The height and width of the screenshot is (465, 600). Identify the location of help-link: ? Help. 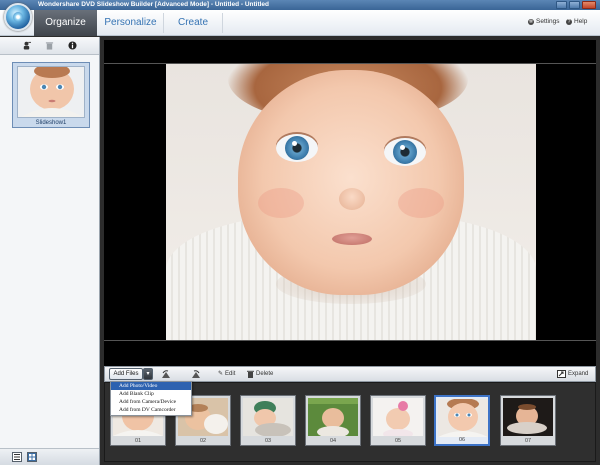
(576, 21).